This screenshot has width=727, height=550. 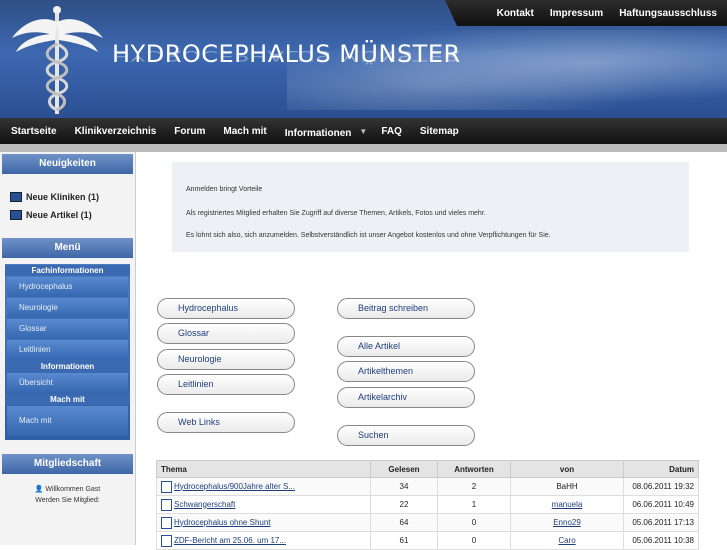 What do you see at coordinates (474, 486) in the screenshot?
I see `reply-count: 2` at bounding box center [474, 486].